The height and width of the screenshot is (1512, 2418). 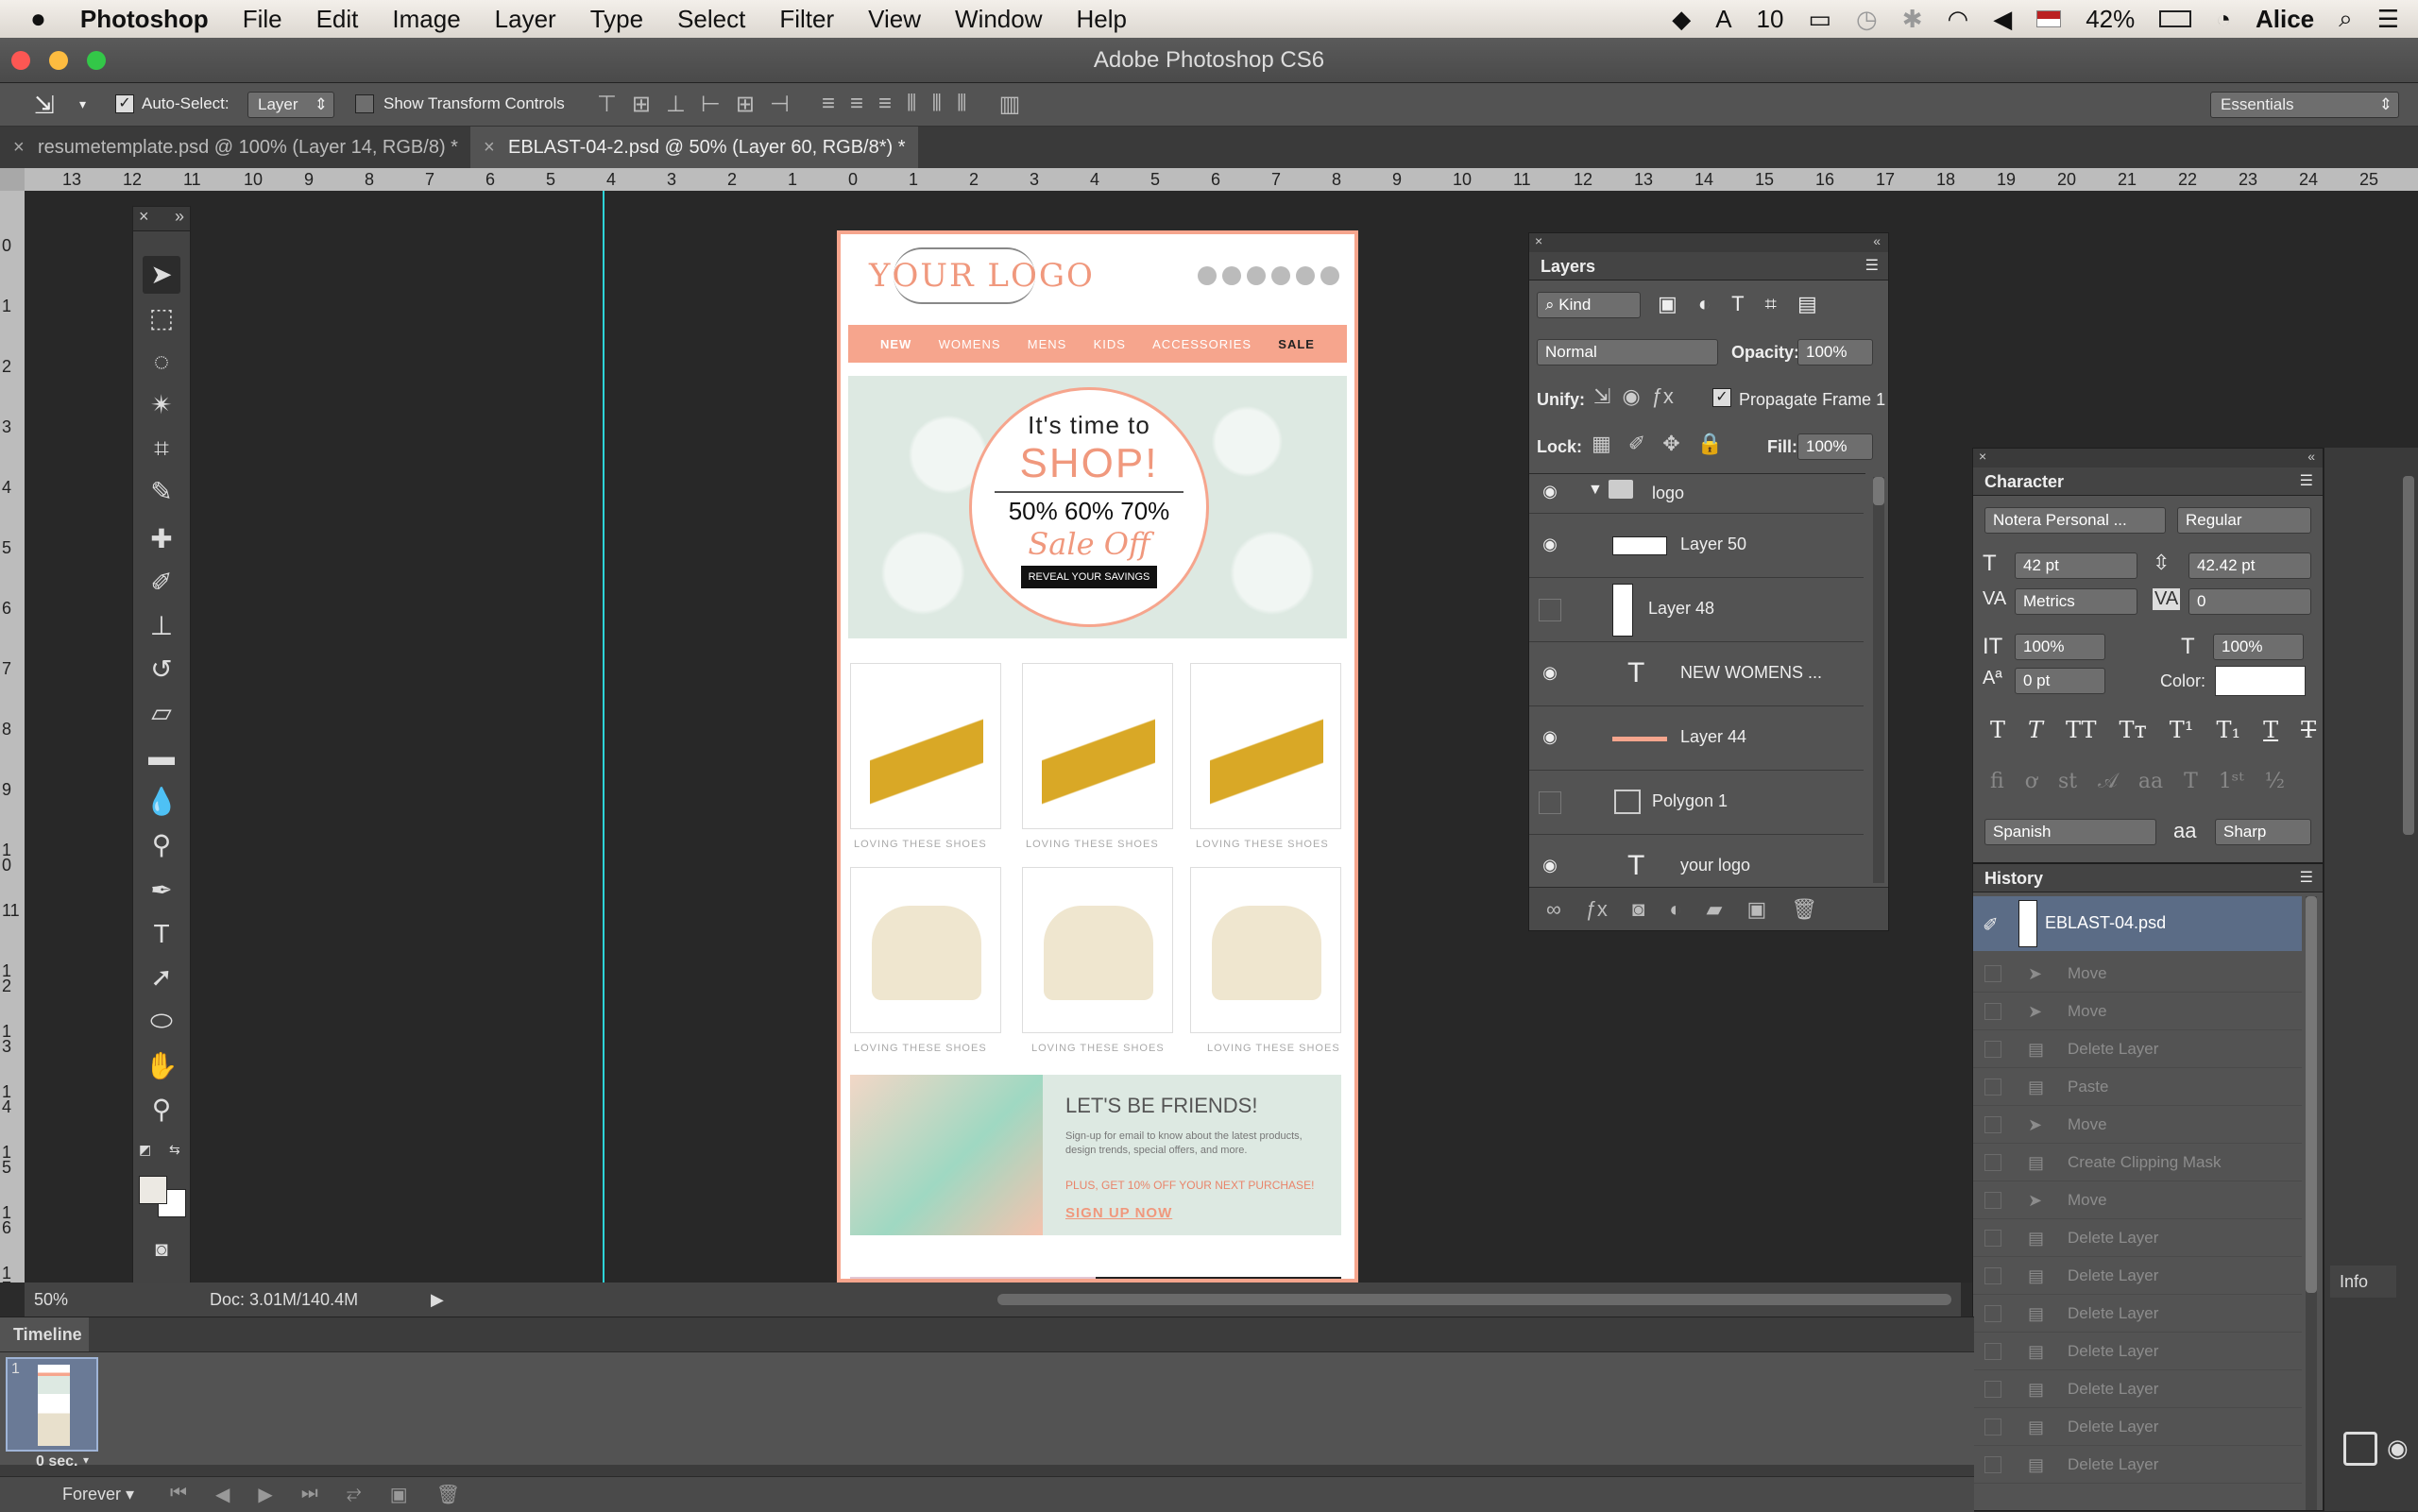 I want to click on menu-file: File, so click(x=262, y=19).